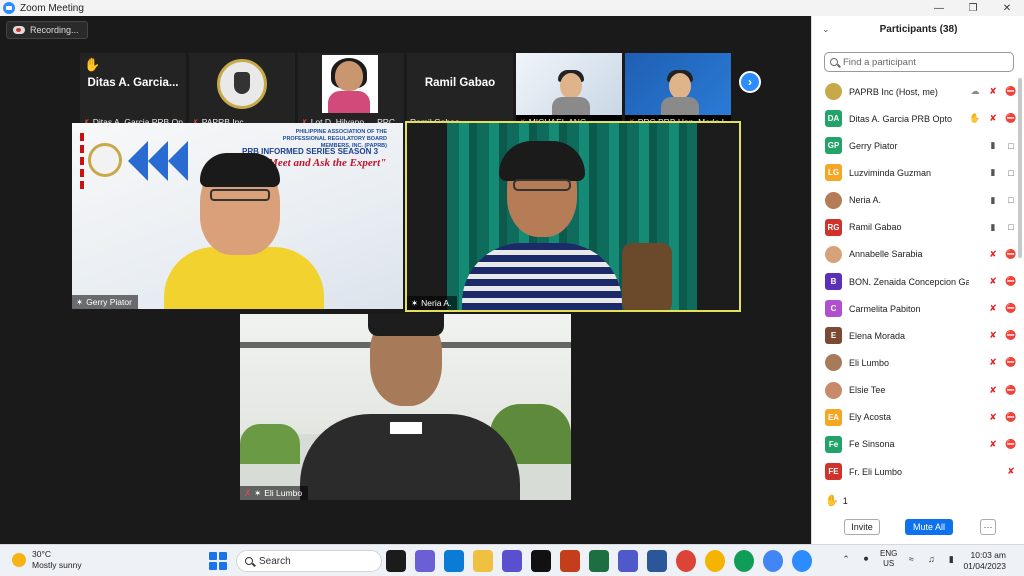 Image resolution: width=1024 pixels, height=576 pixels. Describe the element at coordinates (242, 91) in the screenshot. I see `video-thumbnail: ✗ PAPRB Inc` at that location.